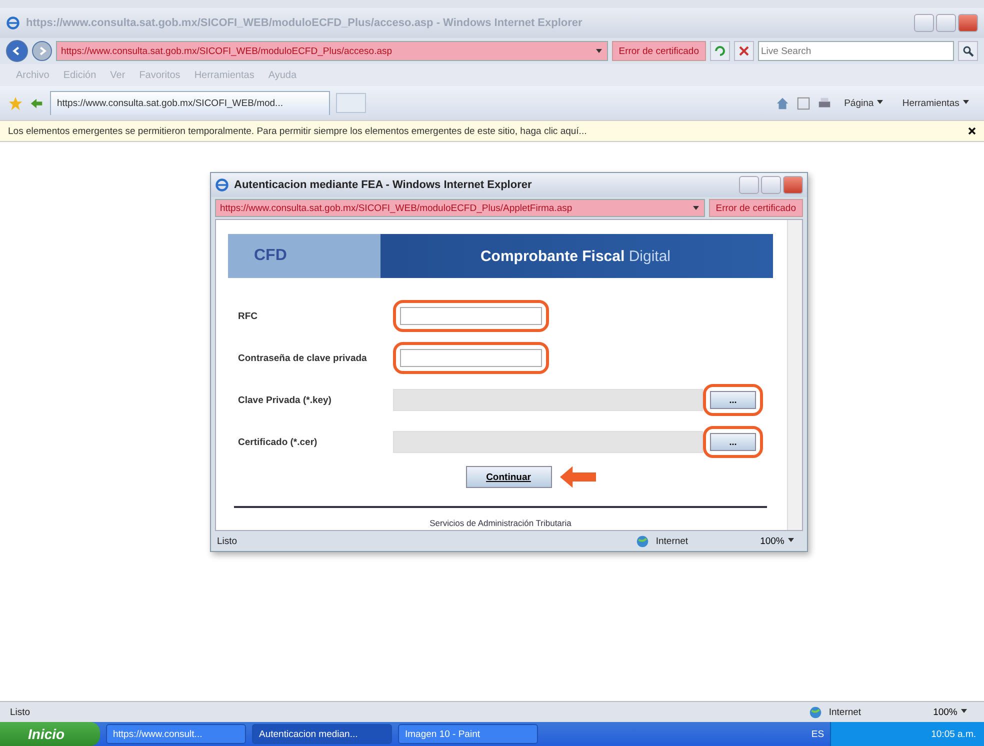 Image resolution: width=984 pixels, height=746 pixels. I want to click on window-title: Autenticacion mediante FEA - Windows Internet Explorer, so click(383, 185).